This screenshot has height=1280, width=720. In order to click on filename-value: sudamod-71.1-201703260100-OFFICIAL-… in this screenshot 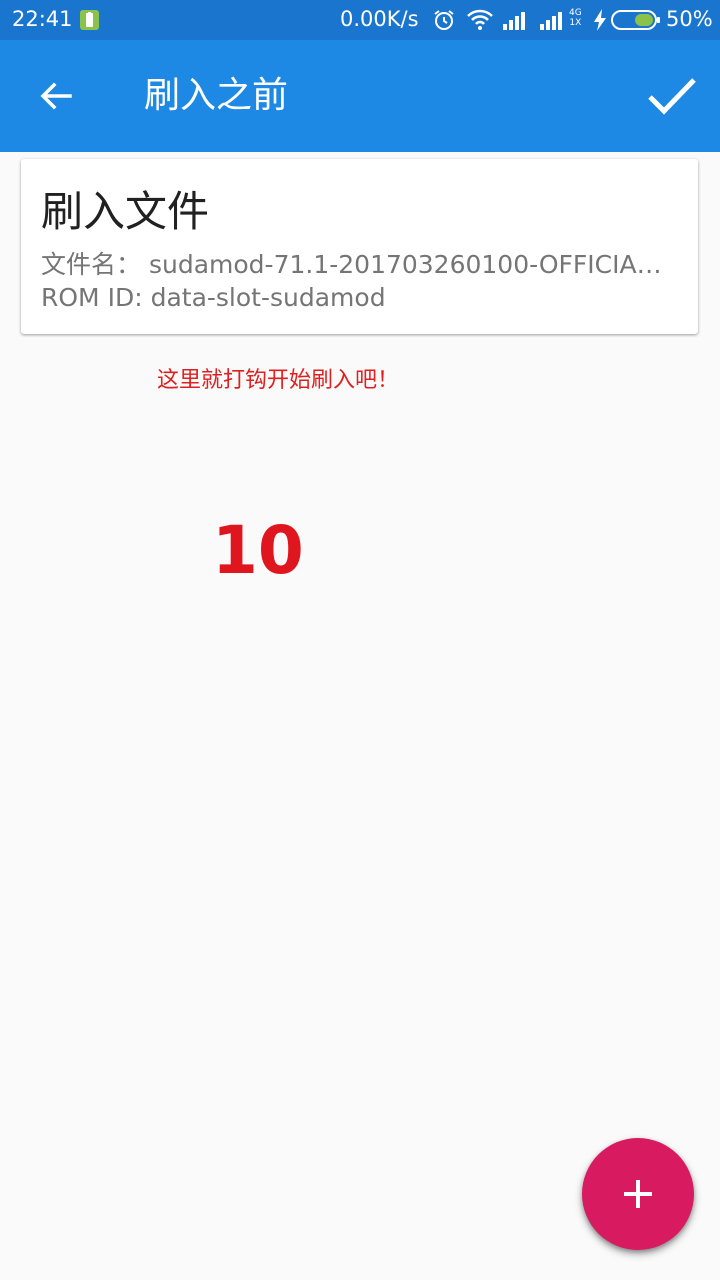, I will do `click(410, 264)`.